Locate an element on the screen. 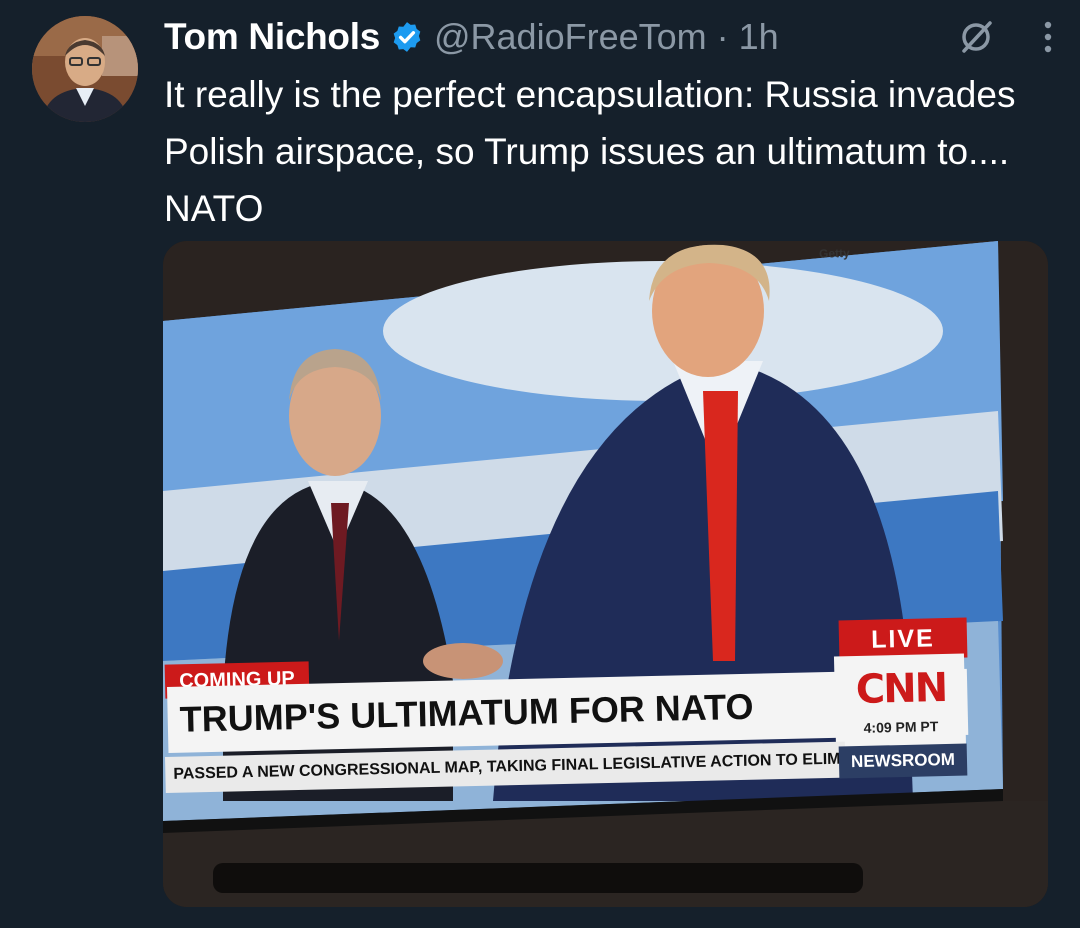  verified-badge-icon is located at coordinates (407, 37).